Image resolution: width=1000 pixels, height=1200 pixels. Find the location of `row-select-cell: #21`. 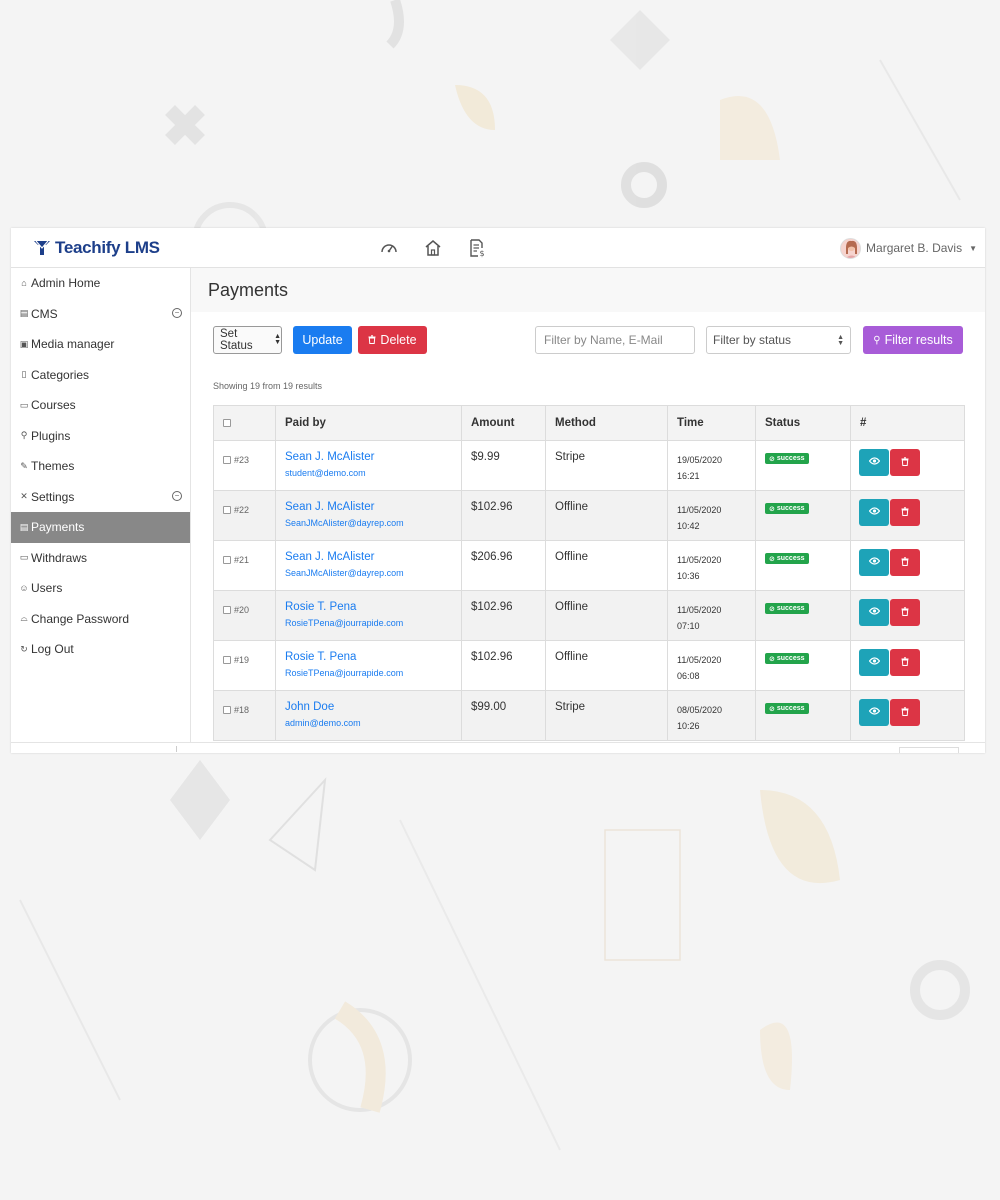

row-select-cell: #21 is located at coordinates (244, 565).